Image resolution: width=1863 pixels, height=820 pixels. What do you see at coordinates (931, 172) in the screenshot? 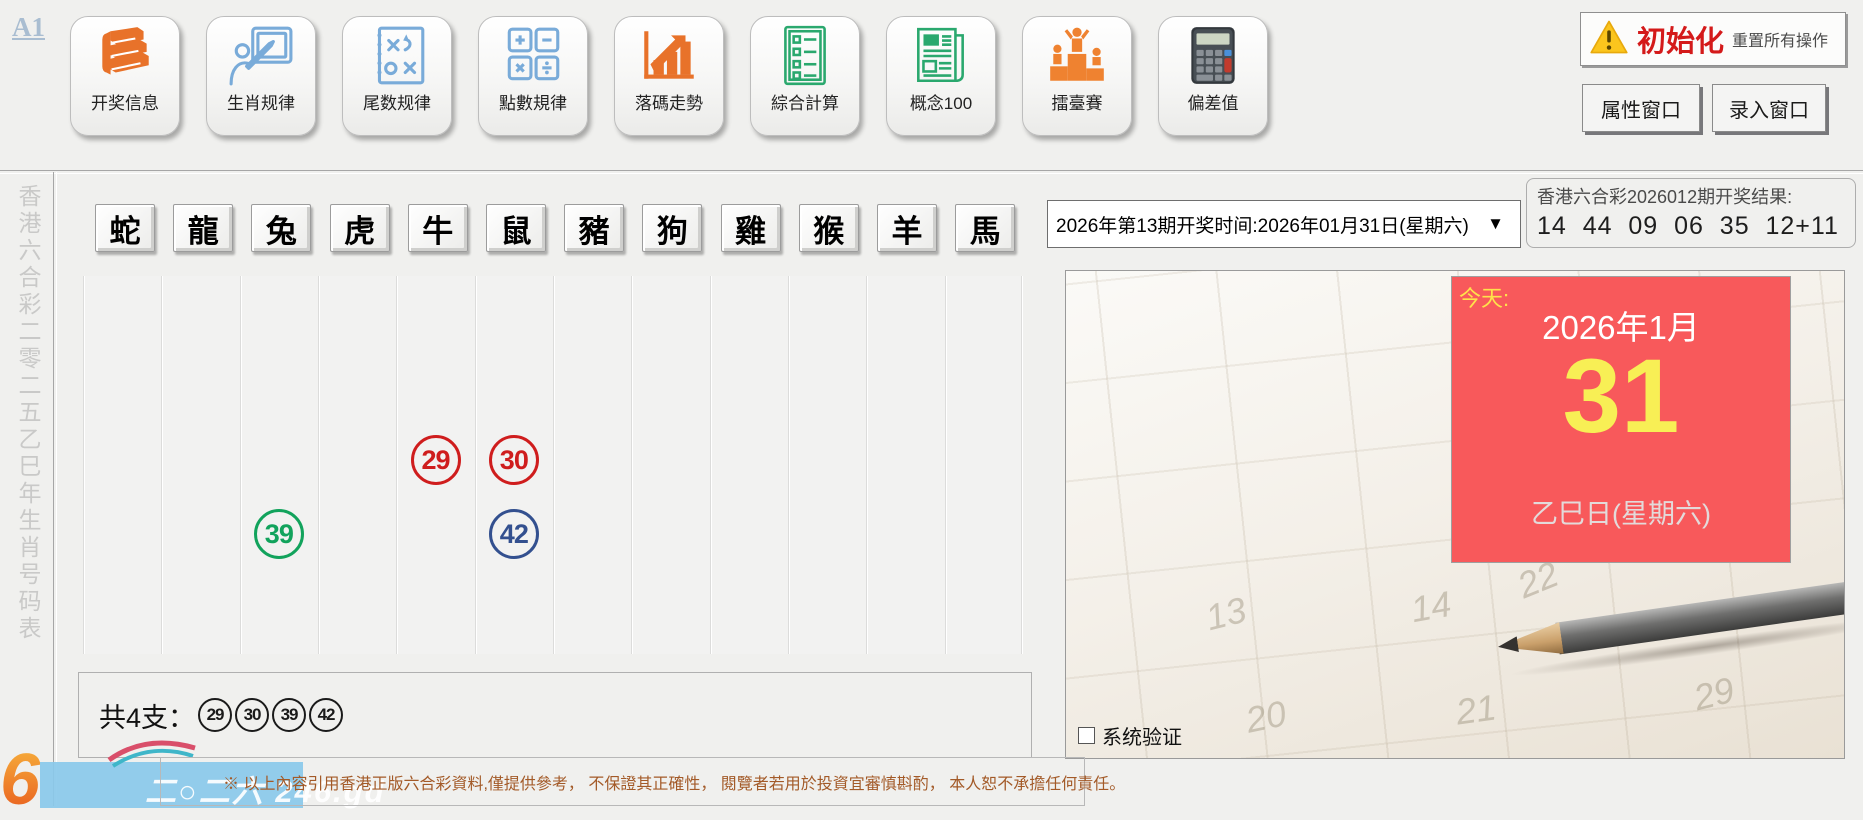
I see `horizontal-separator` at bounding box center [931, 172].